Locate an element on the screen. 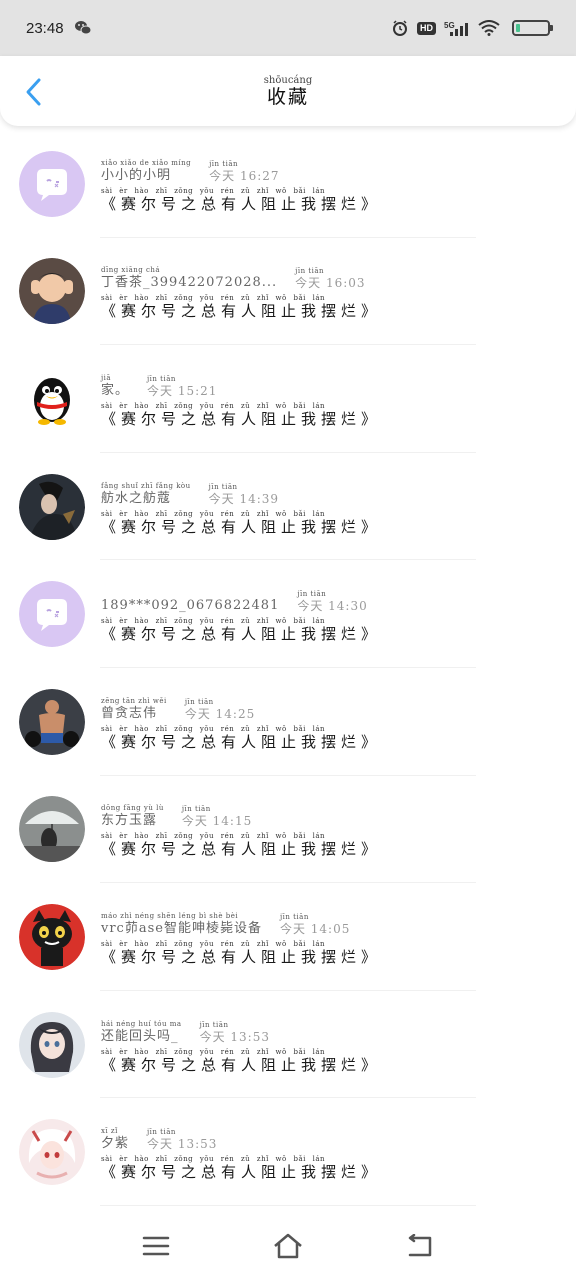 Image resolution: width=576 pixels, height=1280 pixels. home-button is located at coordinates (288, 1246).